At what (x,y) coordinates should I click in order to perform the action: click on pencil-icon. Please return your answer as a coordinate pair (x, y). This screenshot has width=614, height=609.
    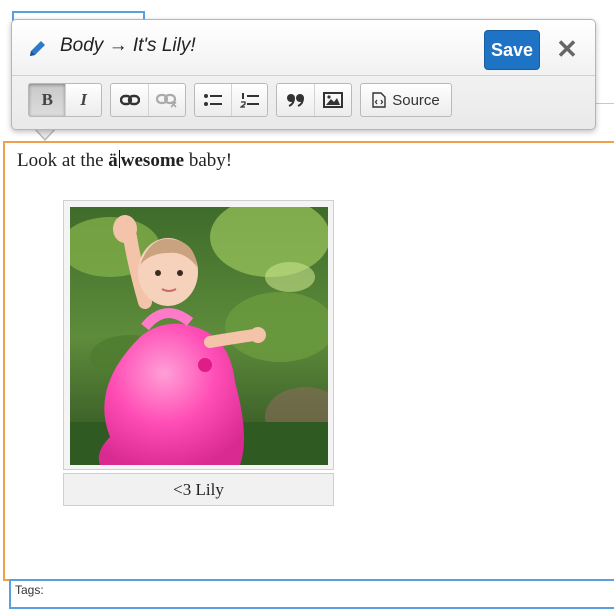
    Looking at the image, I should click on (37, 48).